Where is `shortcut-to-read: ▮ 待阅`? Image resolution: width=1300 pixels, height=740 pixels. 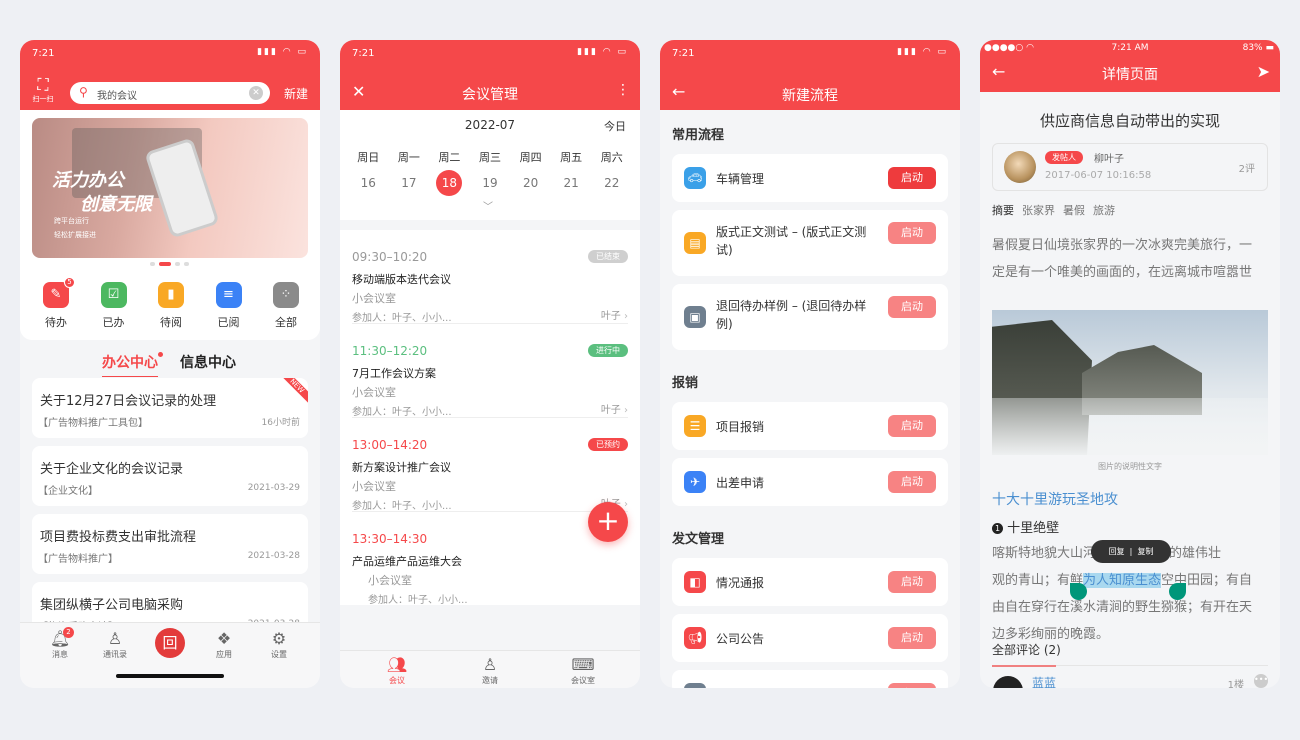
shortcut-to-read: ▮ 待阅 is located at coordinates (171, 306).